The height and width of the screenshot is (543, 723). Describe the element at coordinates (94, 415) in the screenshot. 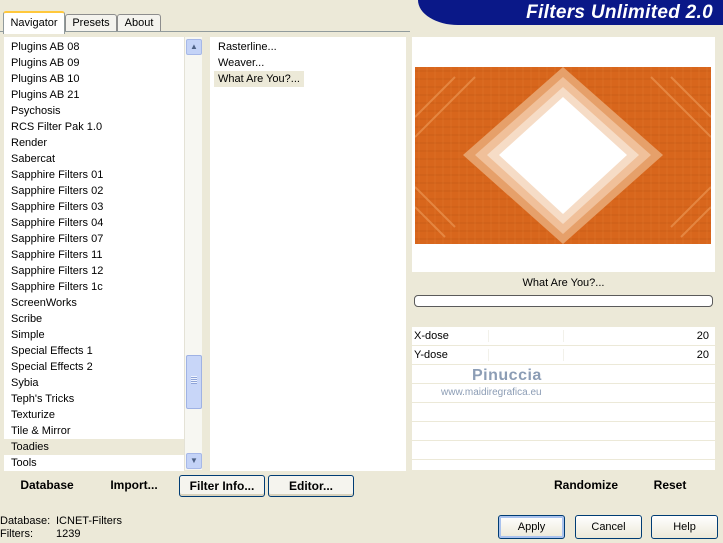

I see `category-item: Texturize` at that location.